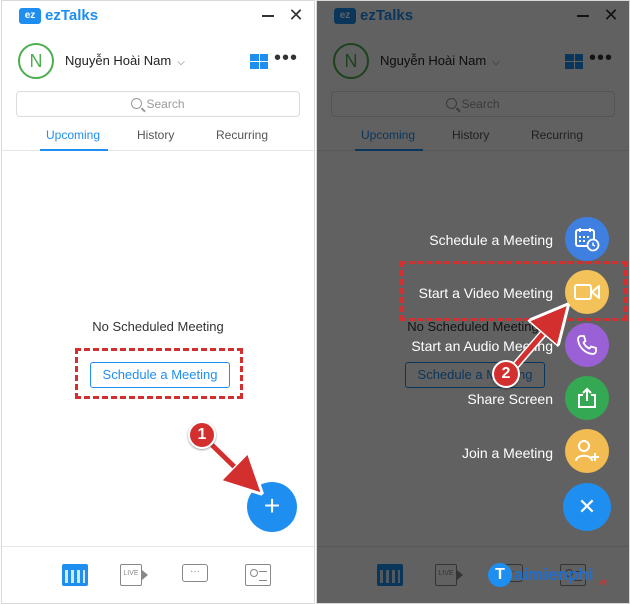 Image resolution: width=630 pixels, height=604 pixels. What do you see at coordinates (202, 435) in the screenshot?
I see `step-badge-1: 1` at bounding box center [202, 435].